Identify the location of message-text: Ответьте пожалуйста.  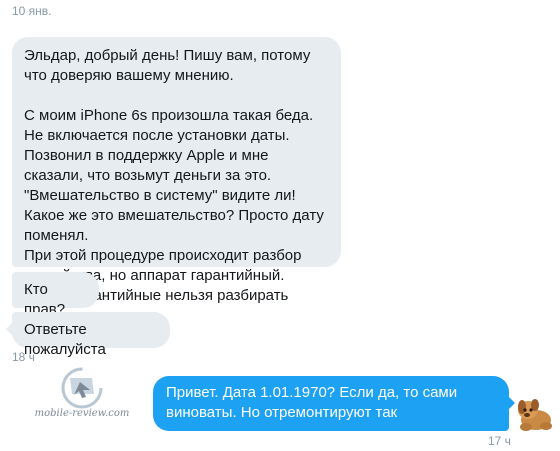
(65, 339).